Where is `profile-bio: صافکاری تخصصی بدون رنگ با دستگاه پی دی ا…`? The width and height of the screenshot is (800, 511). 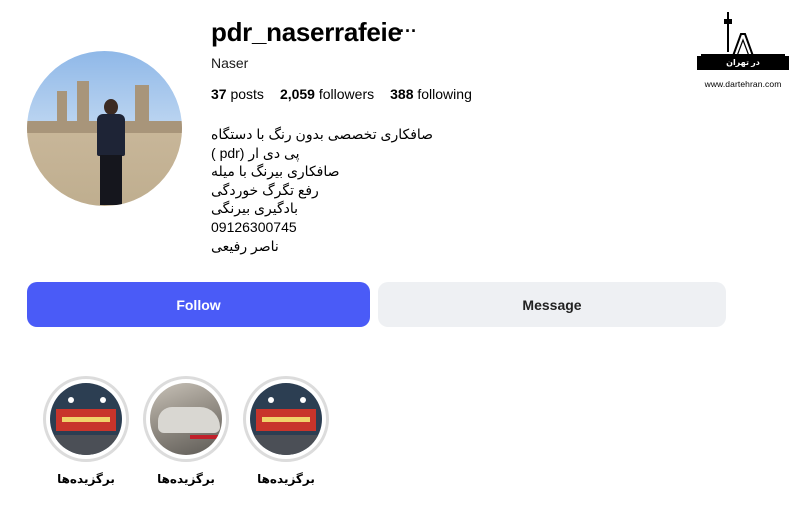
profile-bio: صافکاری تخصصی بدون رنگ با دستگاه پی دی ا… is located at coordinates (322, 190).